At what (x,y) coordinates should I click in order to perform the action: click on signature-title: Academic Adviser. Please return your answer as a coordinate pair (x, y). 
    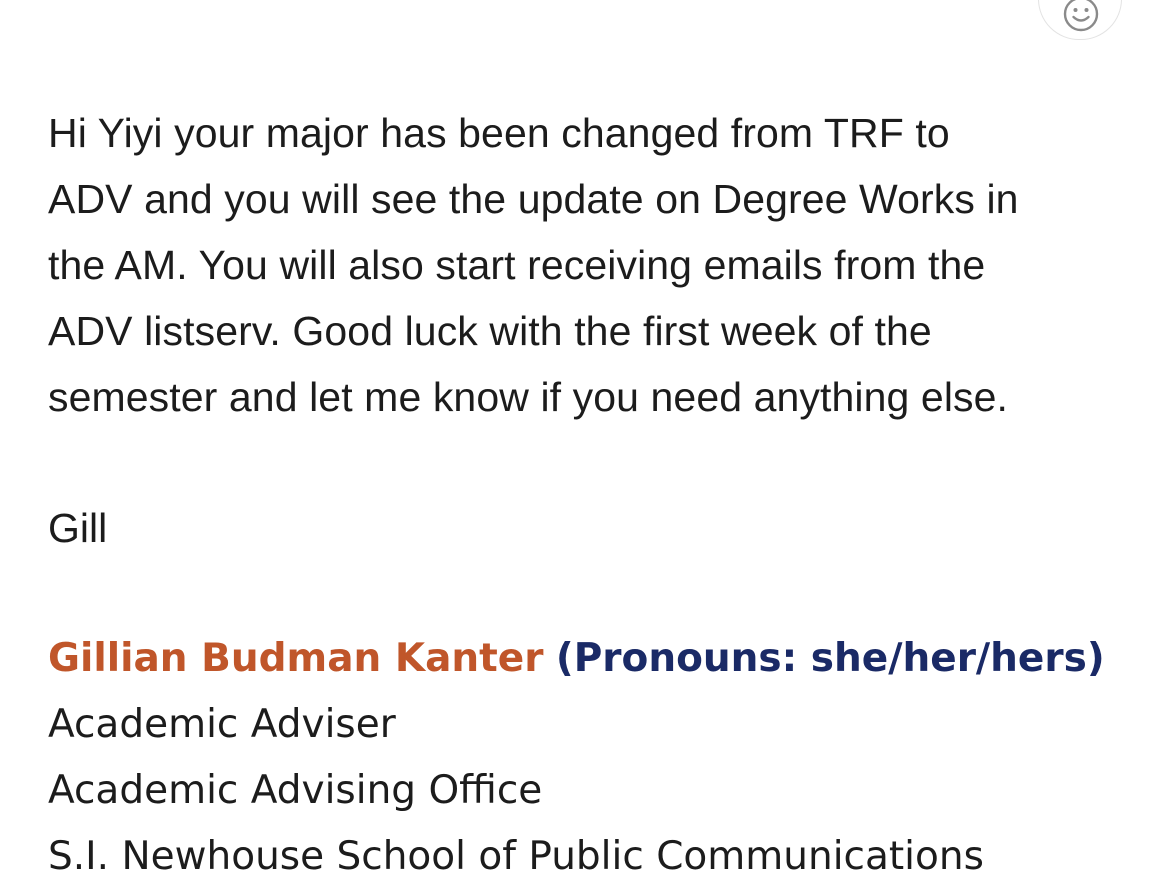
    Looking at the image, I should click on (222, 724).